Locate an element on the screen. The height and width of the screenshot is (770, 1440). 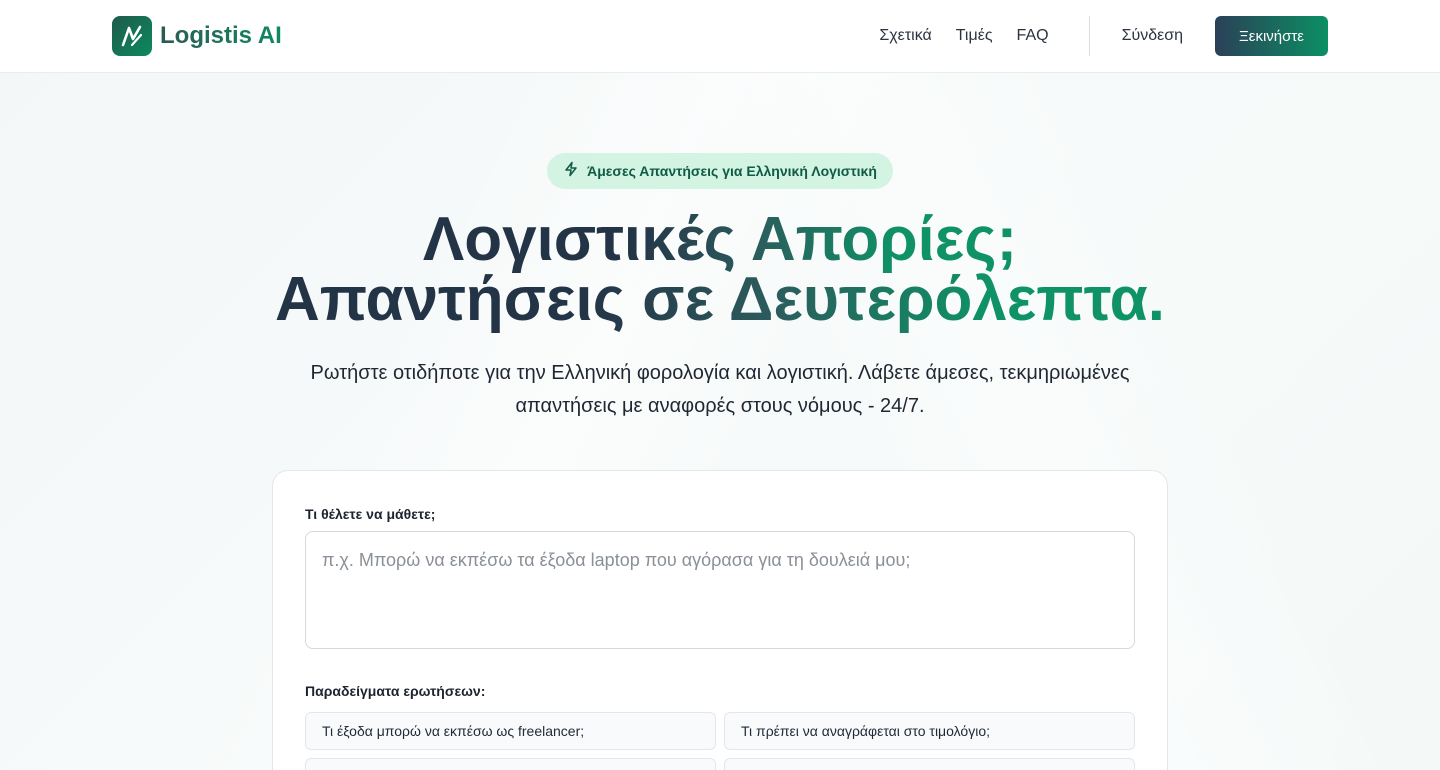
example-question-1: Τι έξοδα μπορώ να εκπέσω ως freelancer; is located at coordinates (510, 731).